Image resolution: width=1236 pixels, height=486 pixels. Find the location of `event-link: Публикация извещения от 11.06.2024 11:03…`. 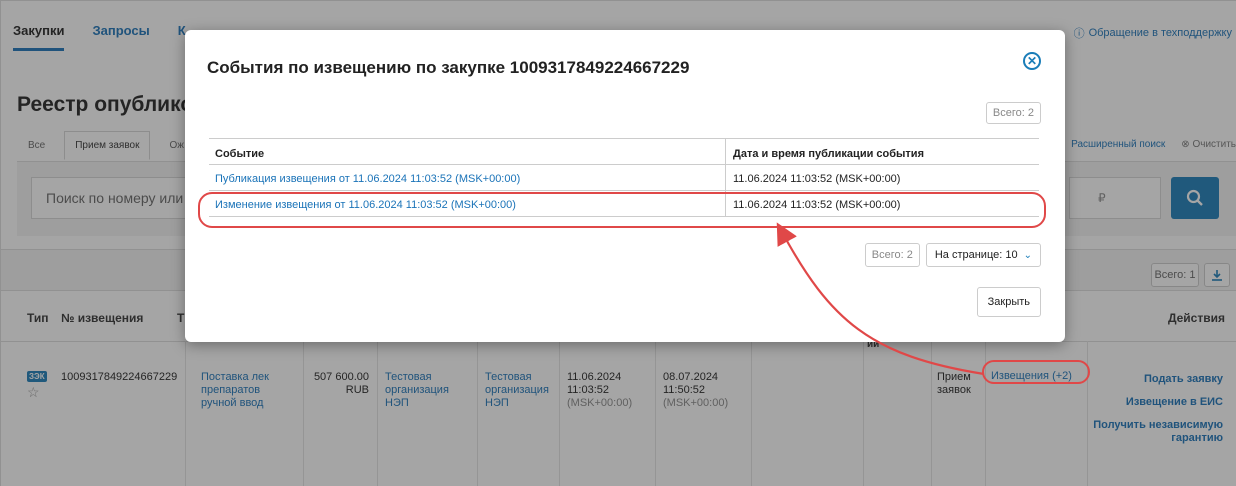

event-link: Публикация извещения от 11.06.2024 11:03… is located at coordinates (367, 179).